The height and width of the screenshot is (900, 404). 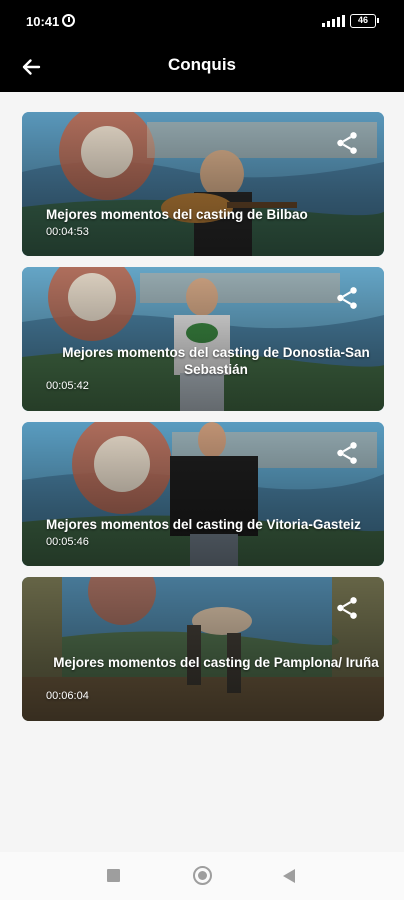 I want to click on video-duration: 00:06:04, so click(x=67, y=696).